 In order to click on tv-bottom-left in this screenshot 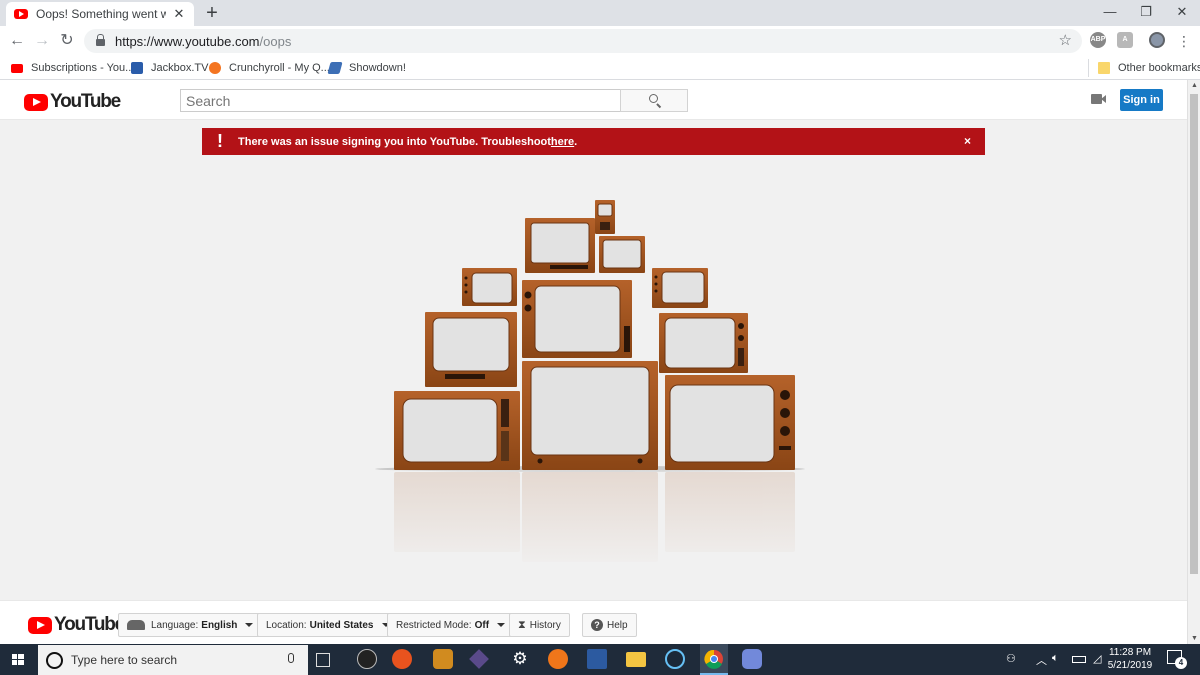, I will do `click(457, 430)`.